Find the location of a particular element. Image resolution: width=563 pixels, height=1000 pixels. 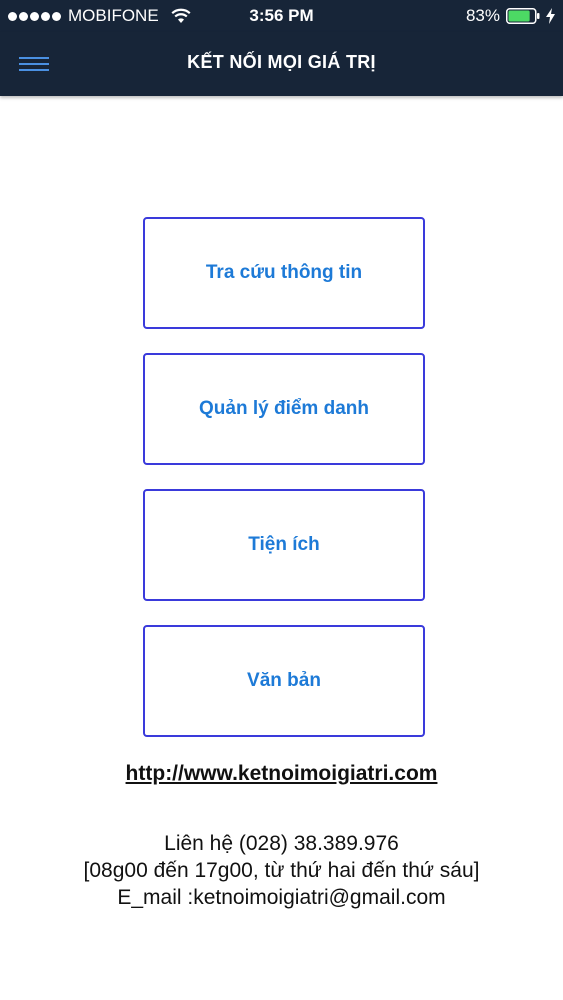

menu-button-tien-ich: Tiện ích is located at coordinates (284, 545).